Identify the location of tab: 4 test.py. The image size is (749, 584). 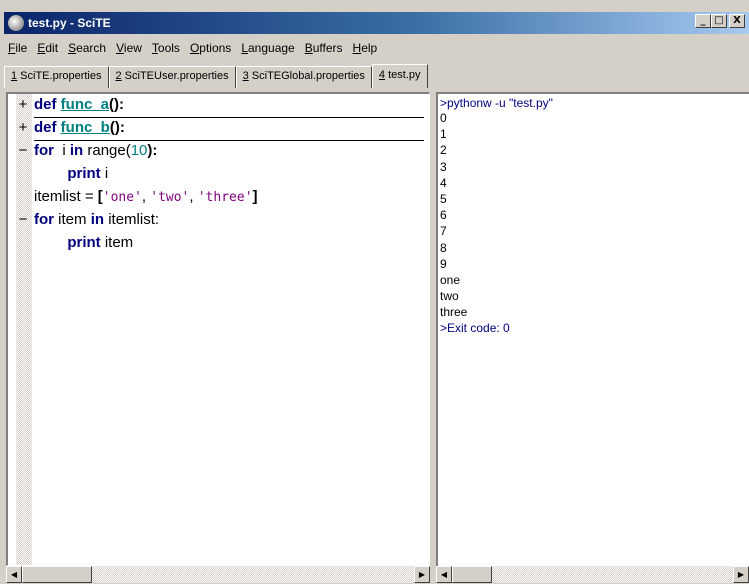
(399, 76).